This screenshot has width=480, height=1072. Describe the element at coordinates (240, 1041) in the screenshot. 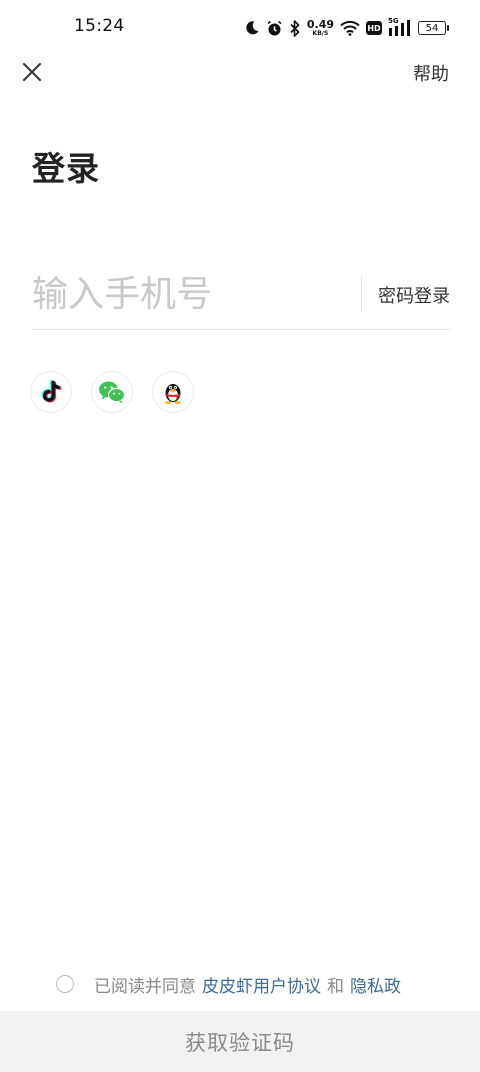

I see `get-code-button: 获取验证码` at that location.